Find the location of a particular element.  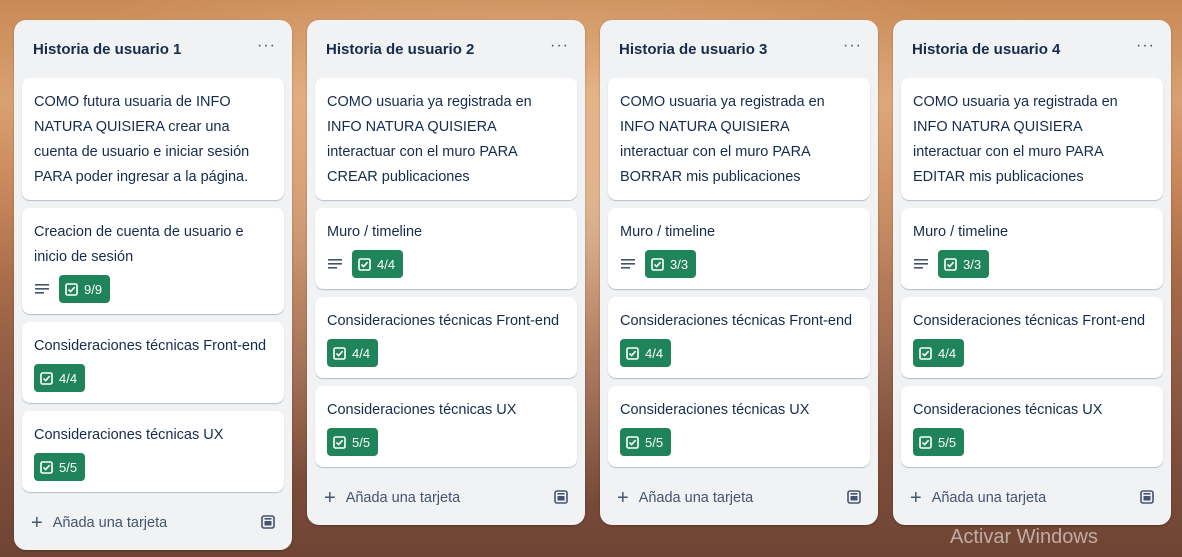

list-title: Historia de usuario 2 is located at coordinates (400, 49).